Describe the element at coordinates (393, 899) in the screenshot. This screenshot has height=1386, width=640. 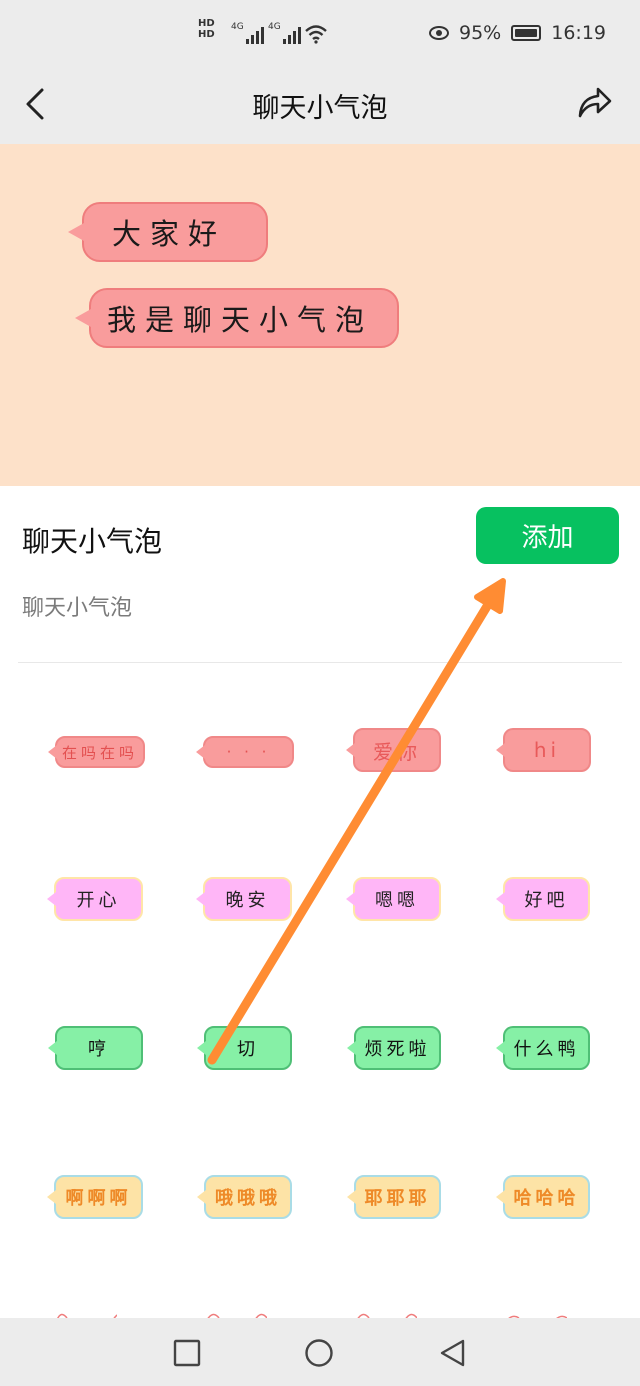
I see `sticker-item: 嗯嗯` at that location.